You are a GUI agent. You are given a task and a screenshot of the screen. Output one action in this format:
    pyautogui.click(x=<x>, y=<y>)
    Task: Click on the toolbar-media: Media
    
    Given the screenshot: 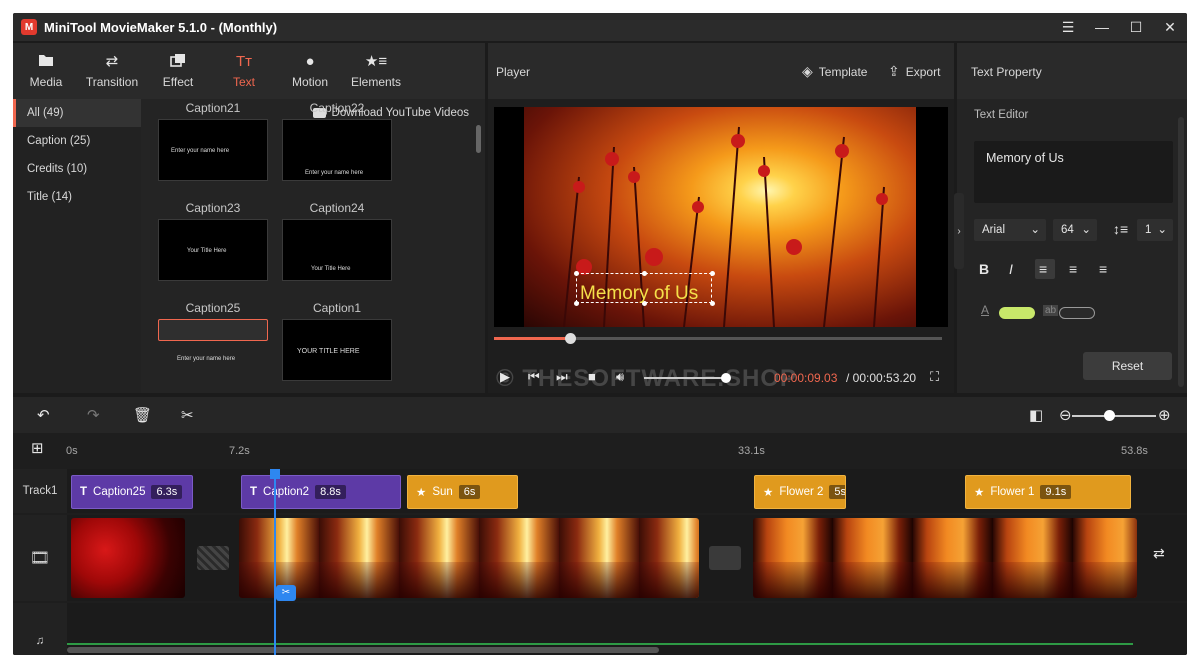 What is the action you would take?
    pyautogui.click(x=46, y=71)
    